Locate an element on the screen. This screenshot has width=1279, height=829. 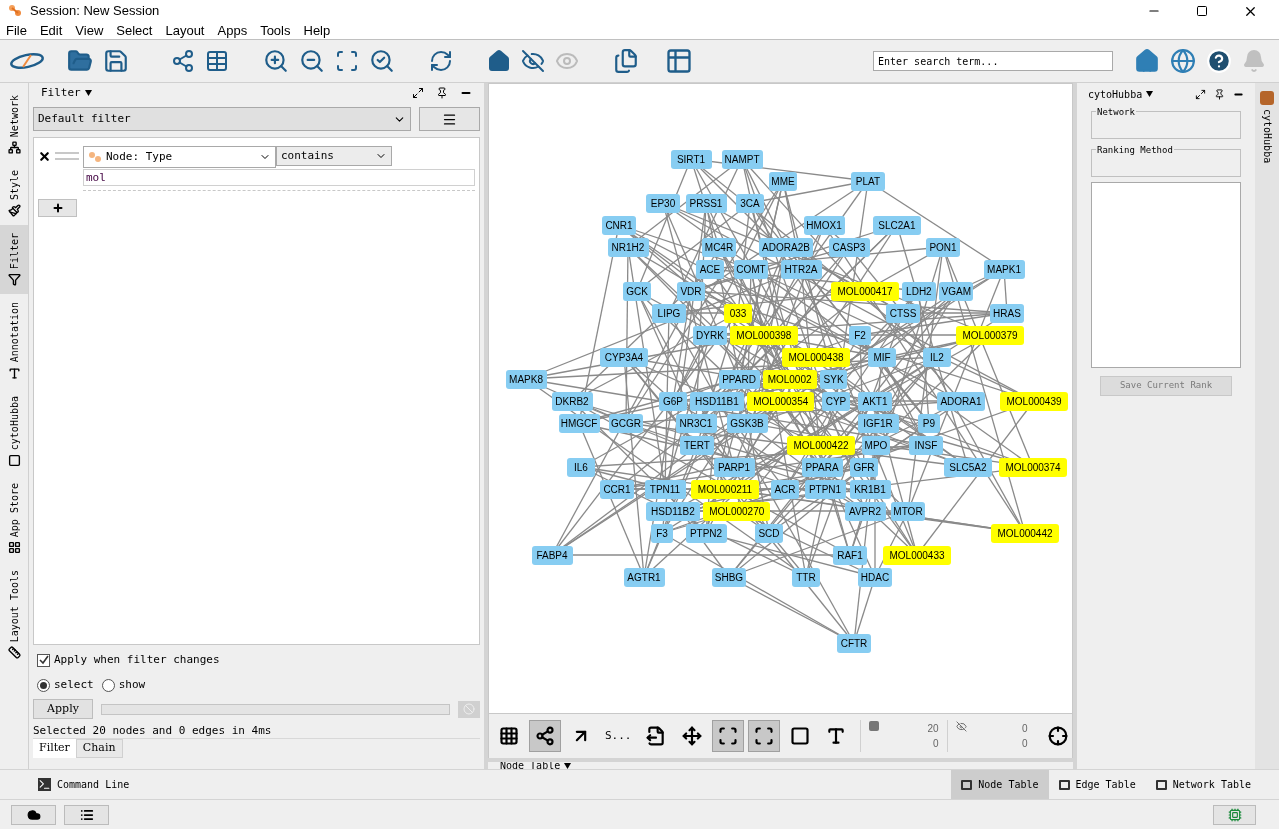
side-tab: Annotation is located at coordinates (14, 341).